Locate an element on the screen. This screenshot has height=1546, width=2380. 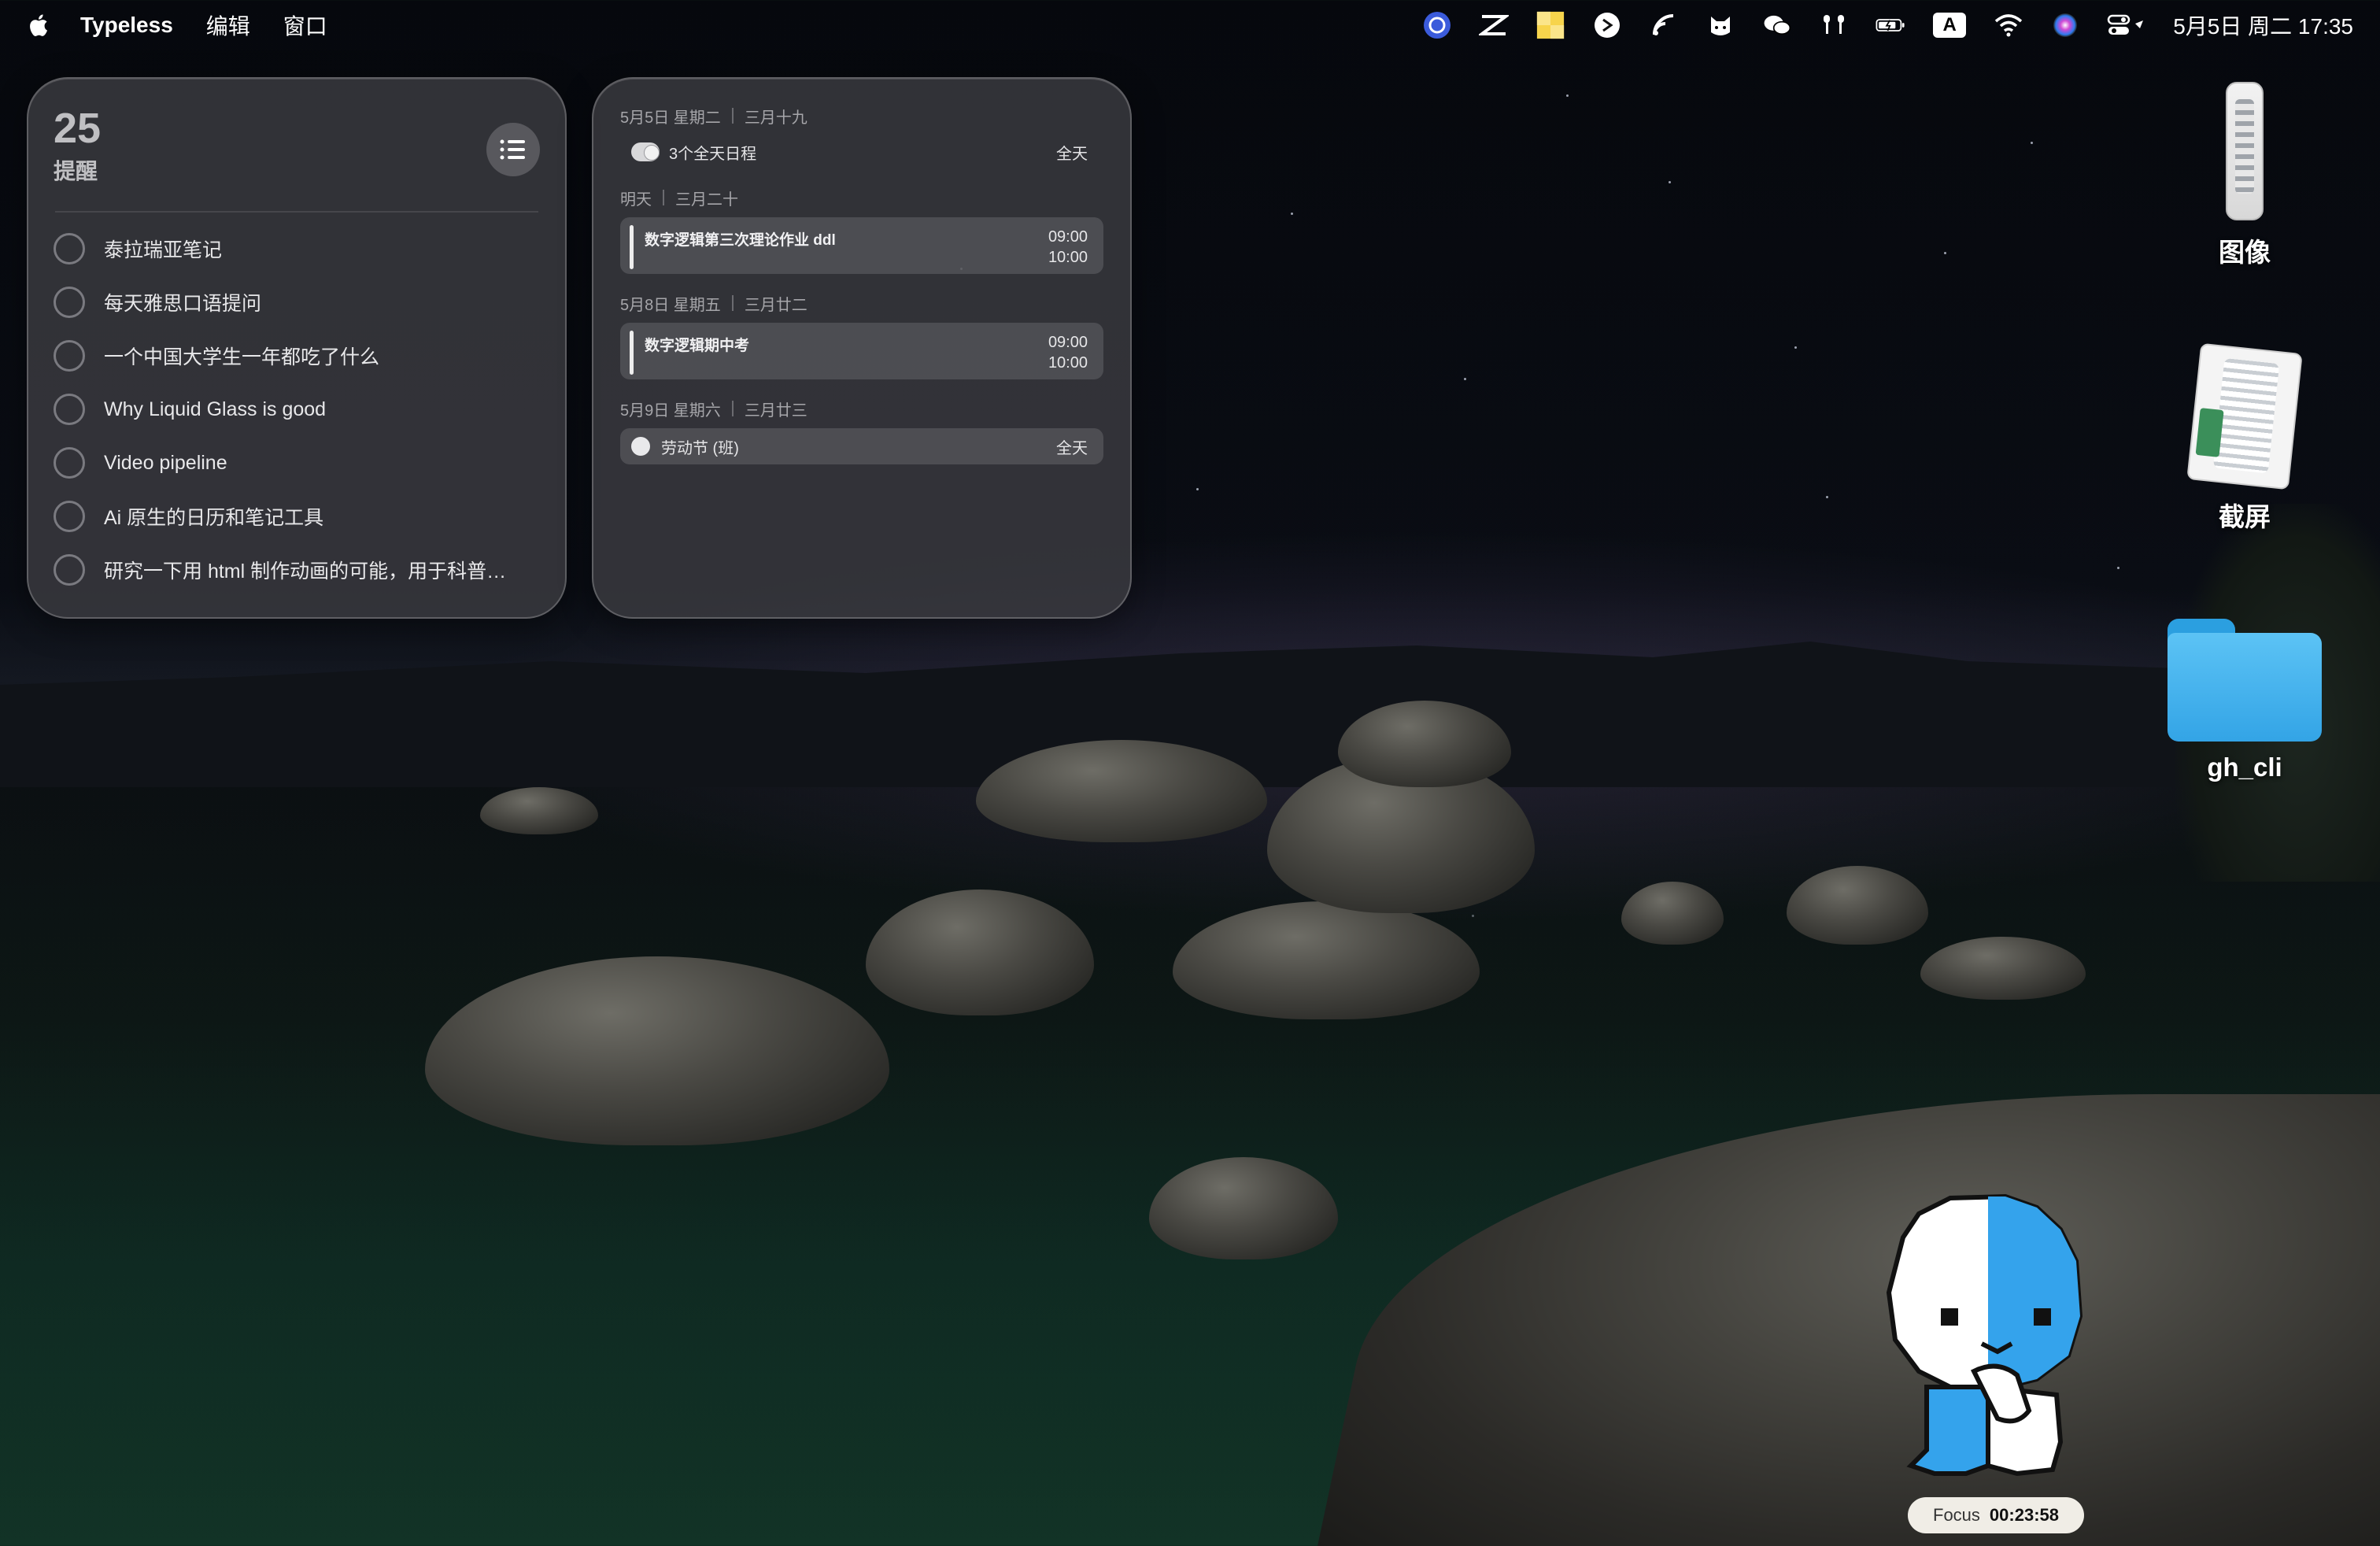
menu-window: 窗口 is located at coordinates (305, 25).